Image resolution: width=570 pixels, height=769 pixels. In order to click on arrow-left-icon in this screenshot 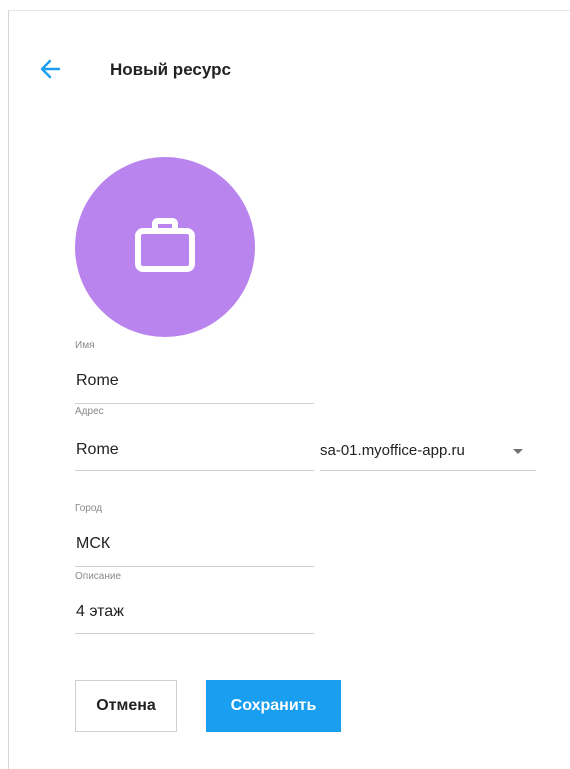, I will do `click(50, 69)`.